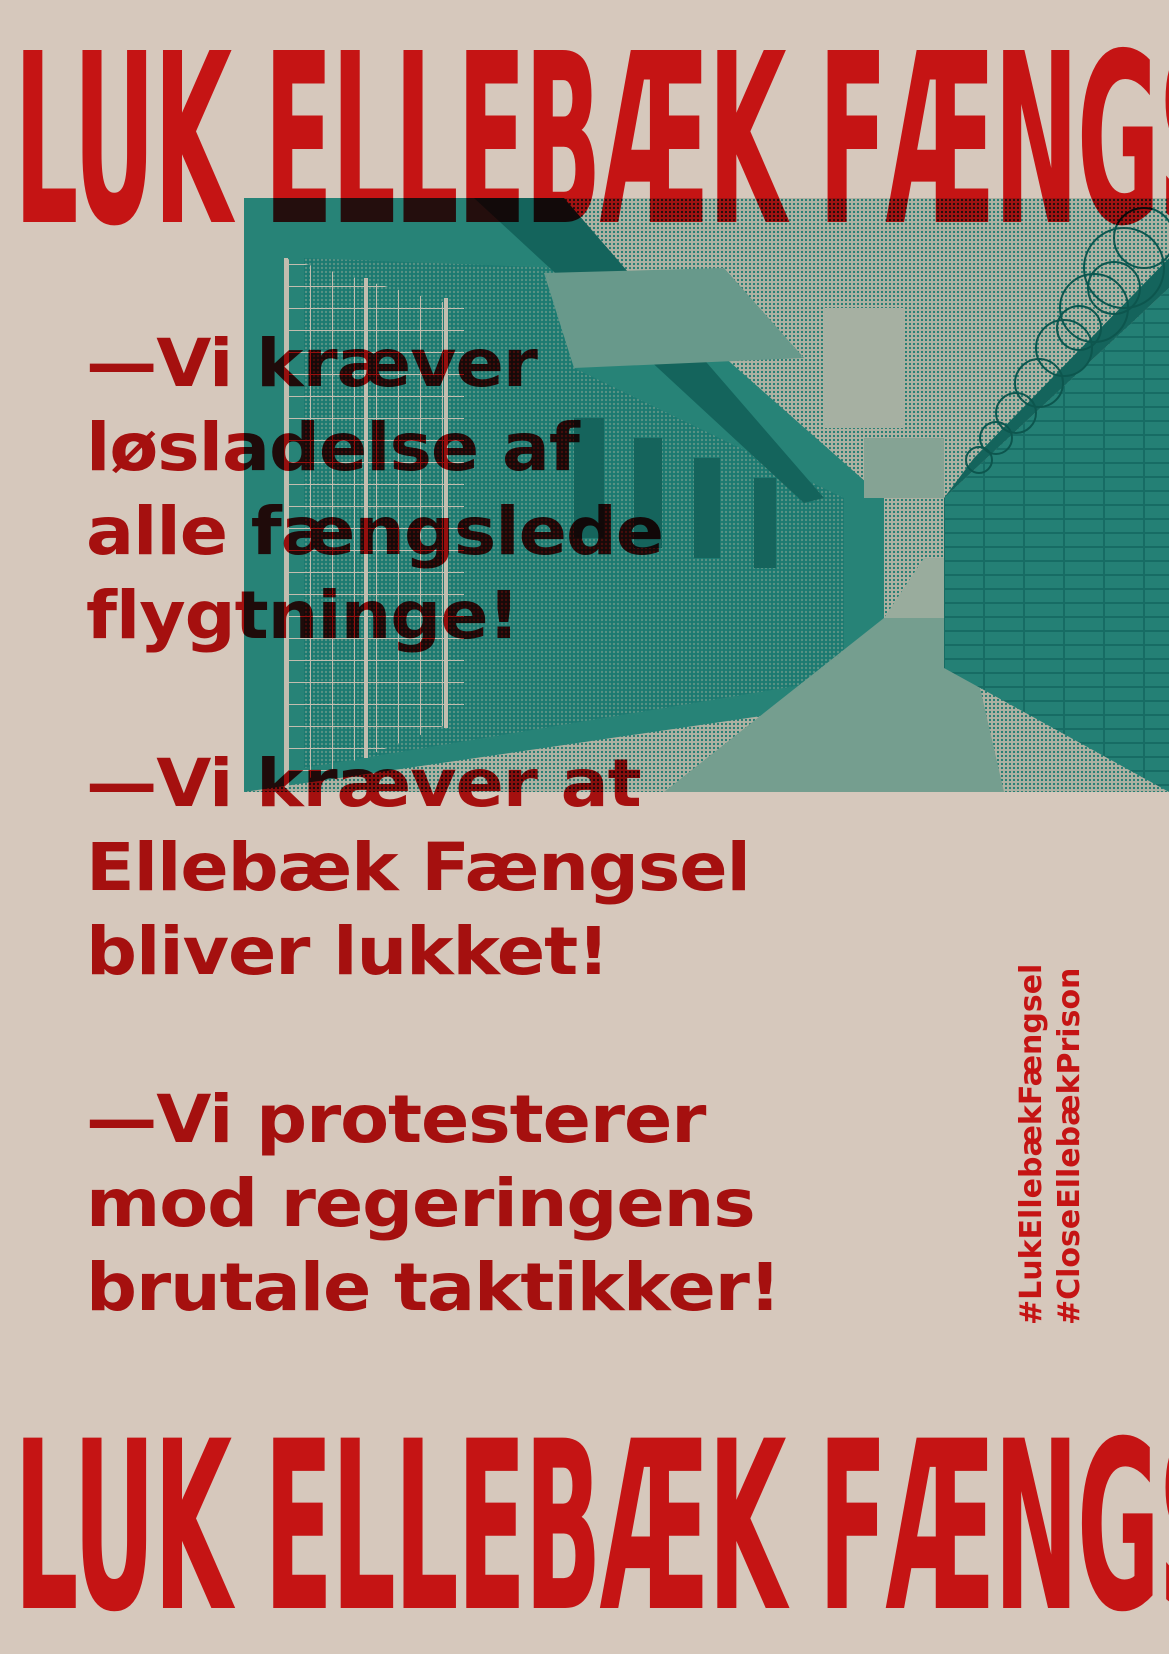 The width and height of the screenshot is (1169, 1654). I want to click on demand-line: —Vi kræver, so click(312, 363).